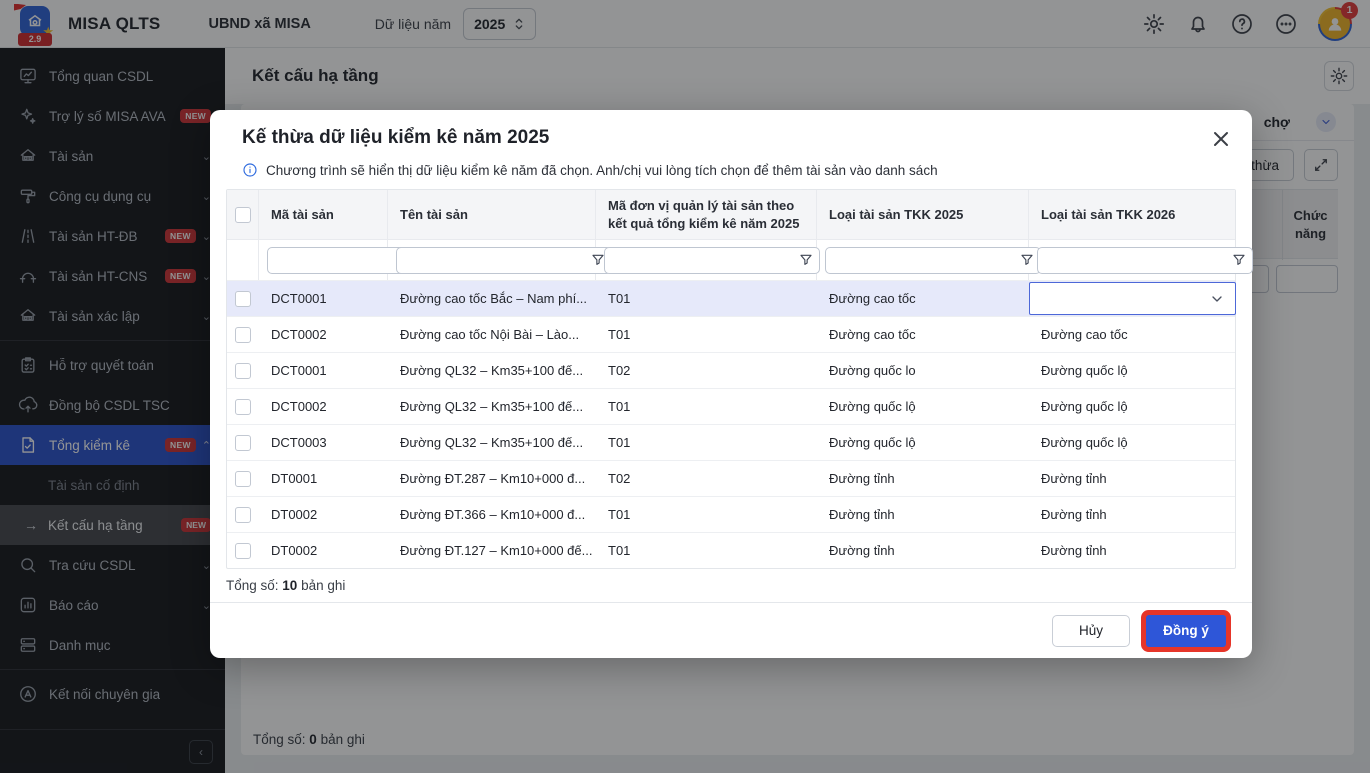  What do you see at coordinates (294, 479) in the screenshot?
I see `cell-asset-code: DT0001` at bounding box center [294, 479].